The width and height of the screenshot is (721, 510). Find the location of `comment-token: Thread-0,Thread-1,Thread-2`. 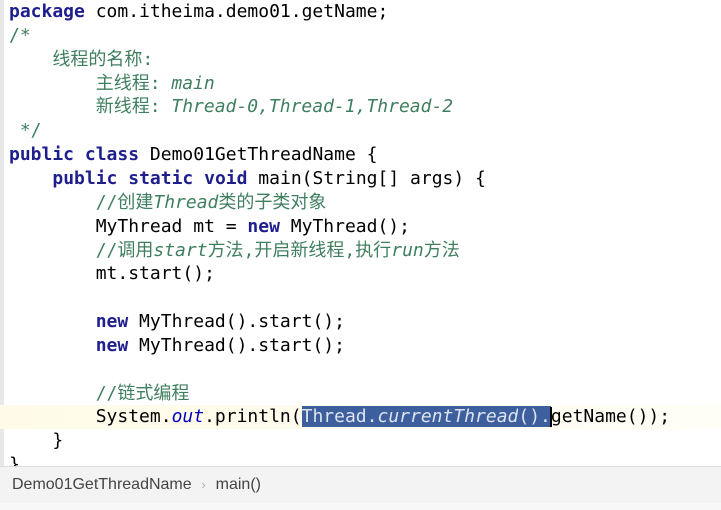

comment-token: Thread-0,Thread-1,Thread-2 is located at coordinates (312, 107).